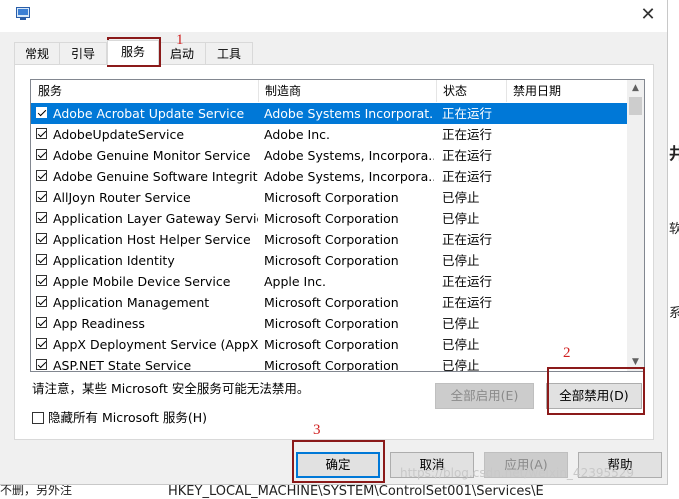  Describe the element at coordinates (635, 88) in the screenshot. I see `scroll-up-icon: ▲` at that location.